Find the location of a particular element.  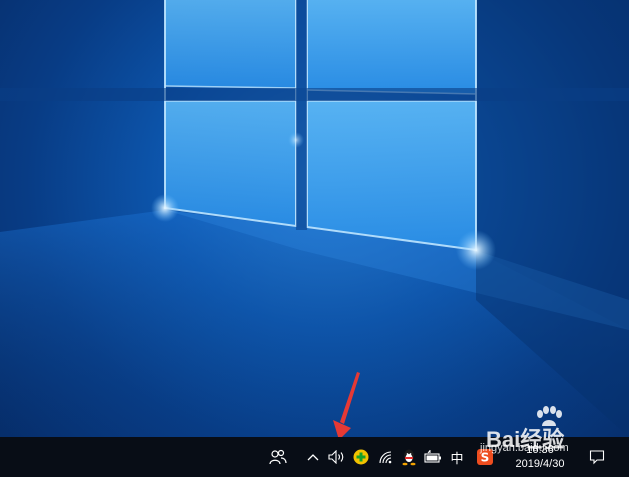

qq-icon is located at coordinates (409, 457).